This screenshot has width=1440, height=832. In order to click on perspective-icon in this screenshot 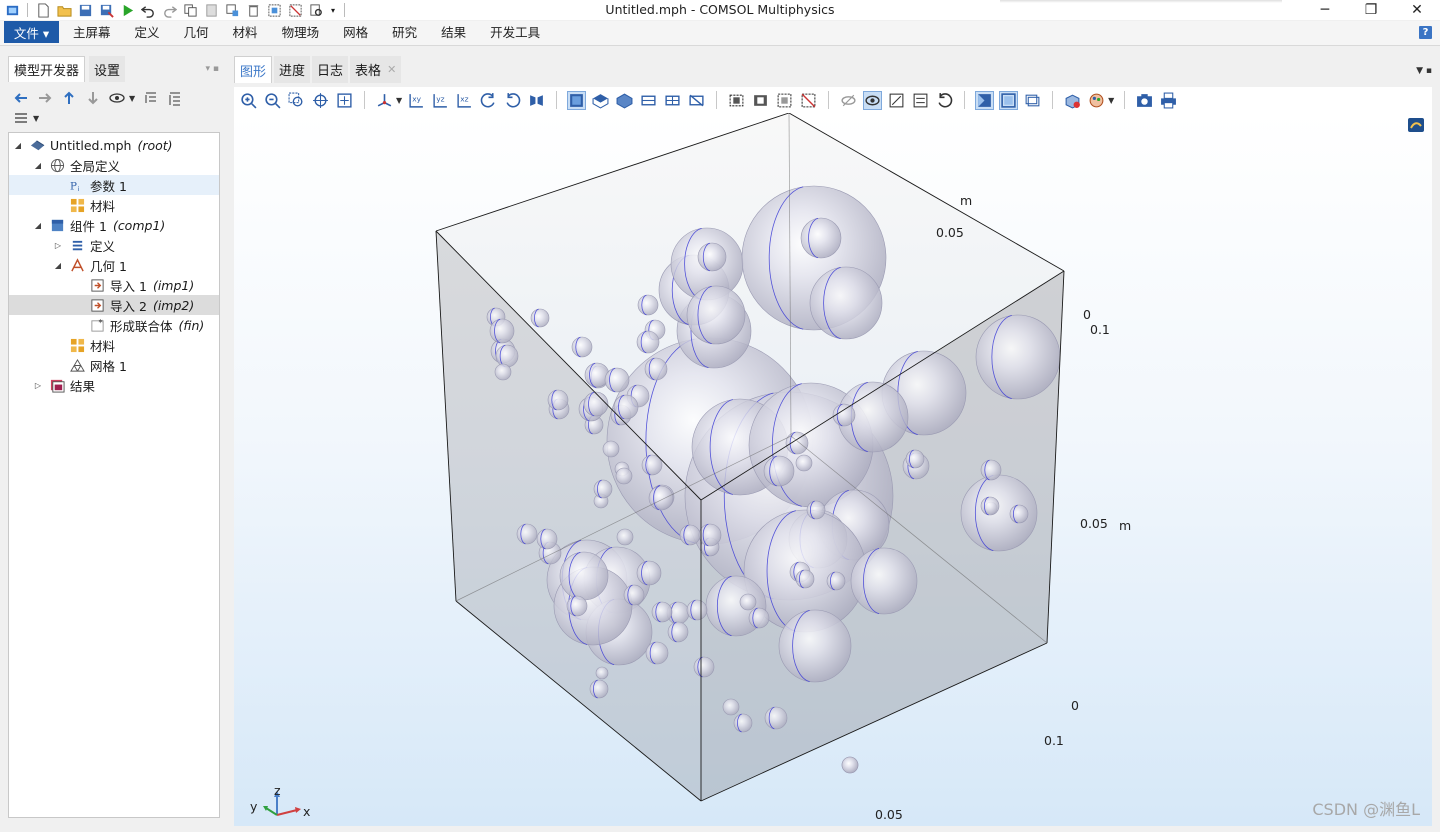, I will do `click(536, 100)`.